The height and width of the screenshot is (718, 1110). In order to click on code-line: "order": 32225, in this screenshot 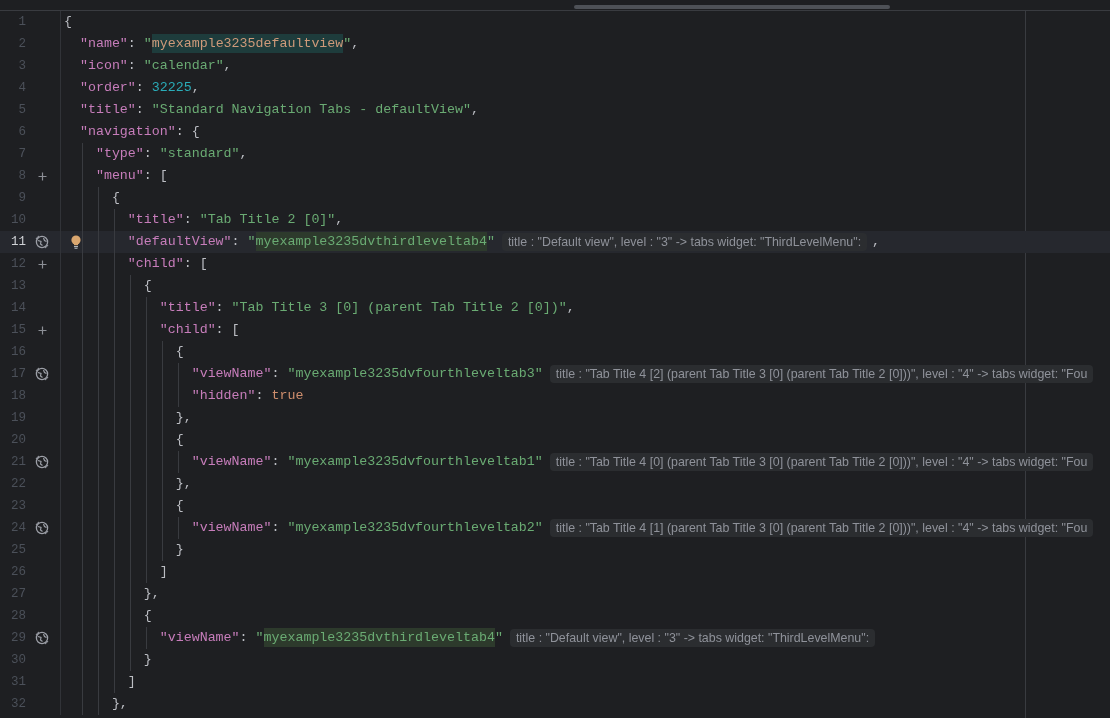, I will do `click(139, 88)`.